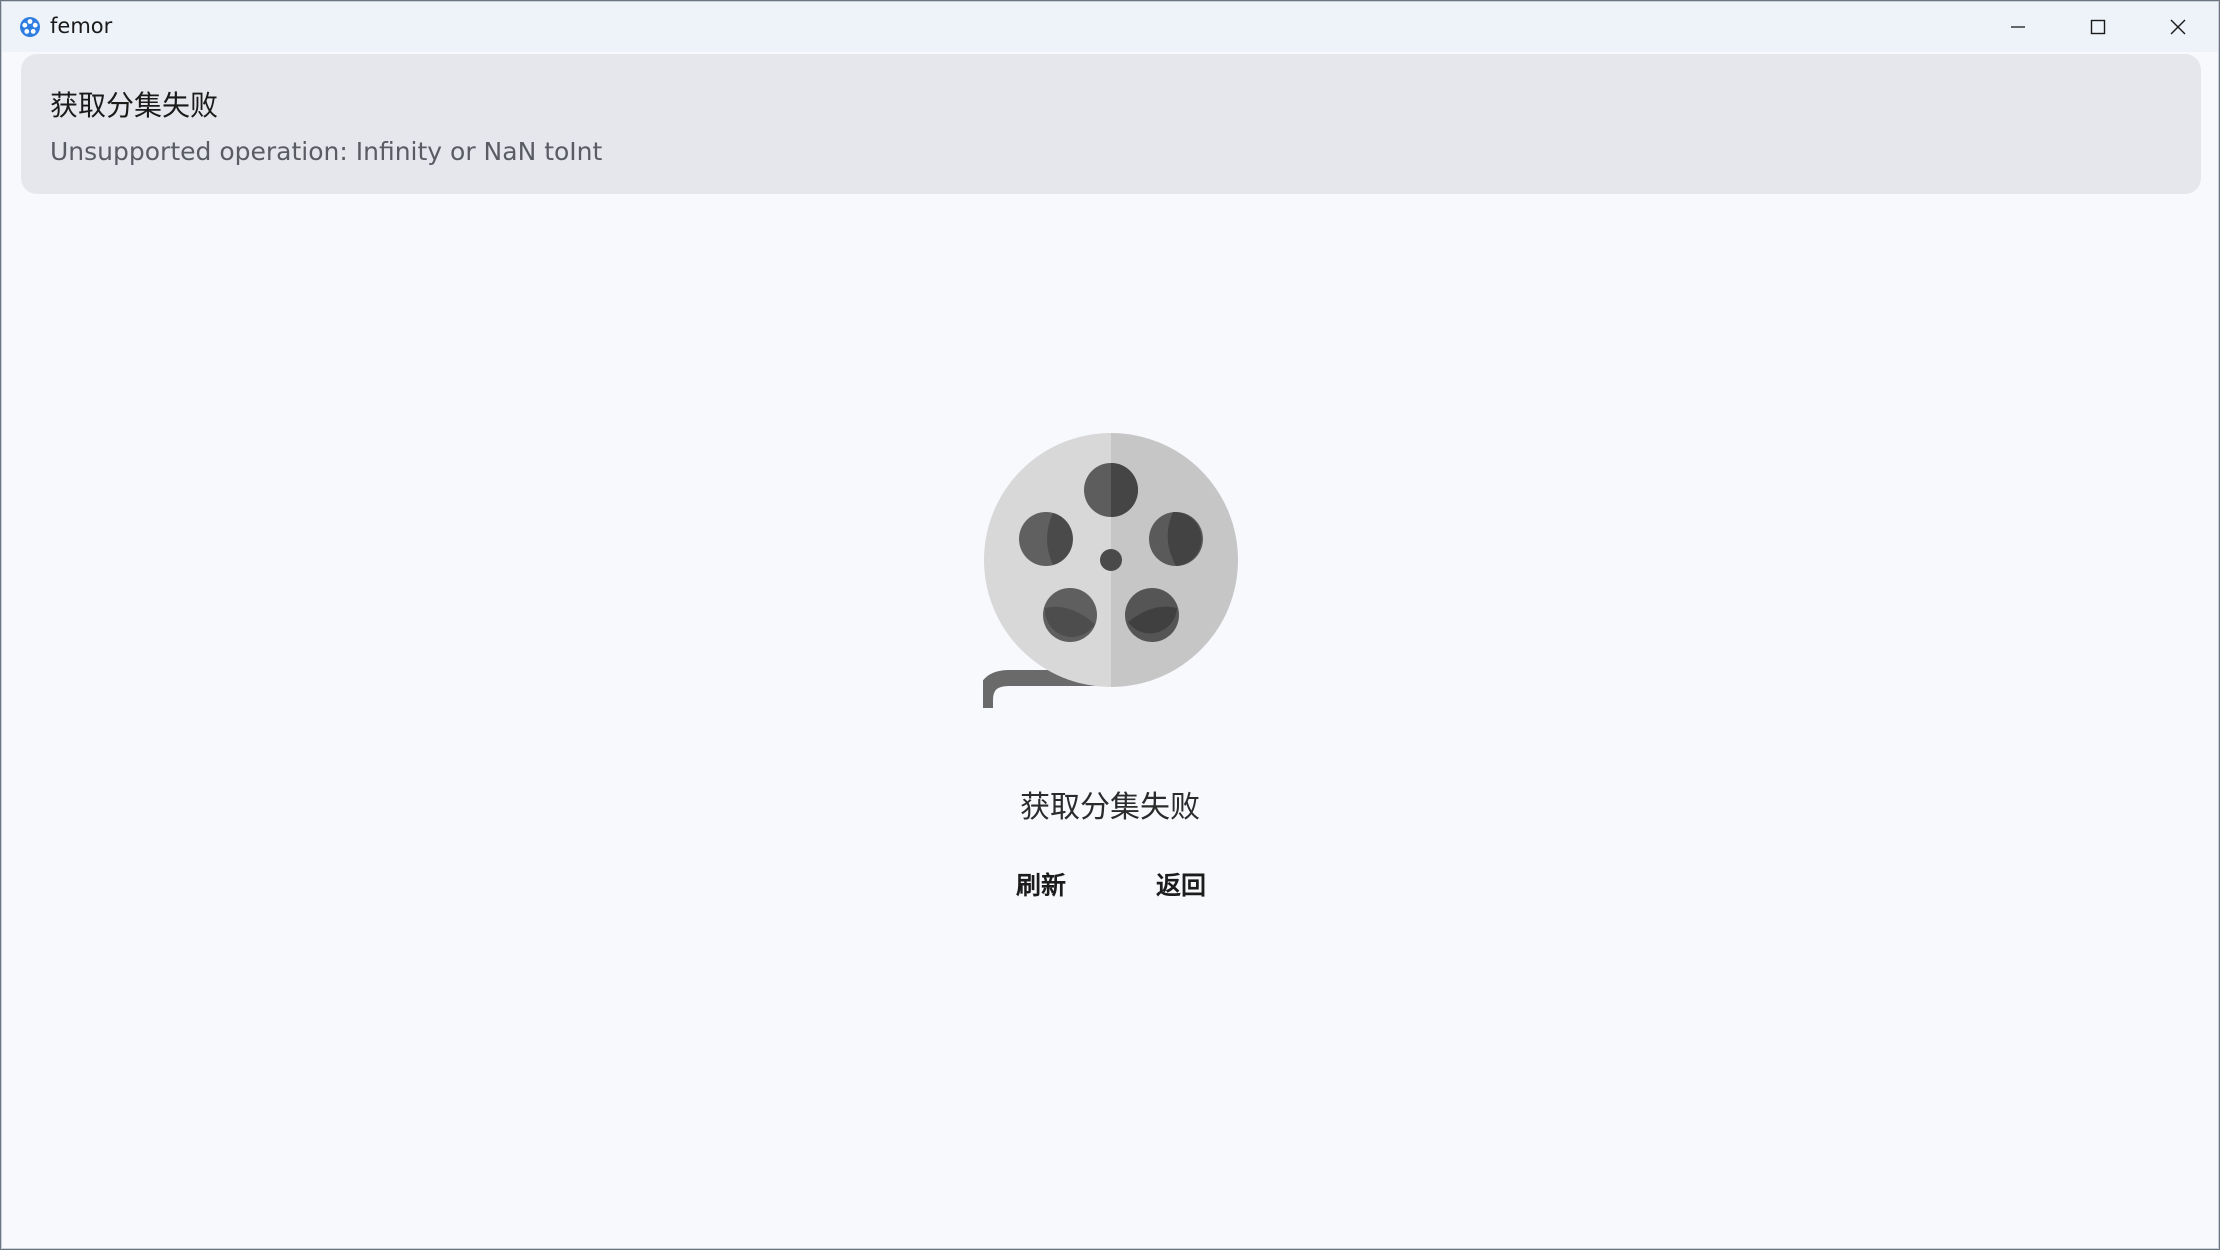  I want to click on app-logo-icon, so click(30, 27).